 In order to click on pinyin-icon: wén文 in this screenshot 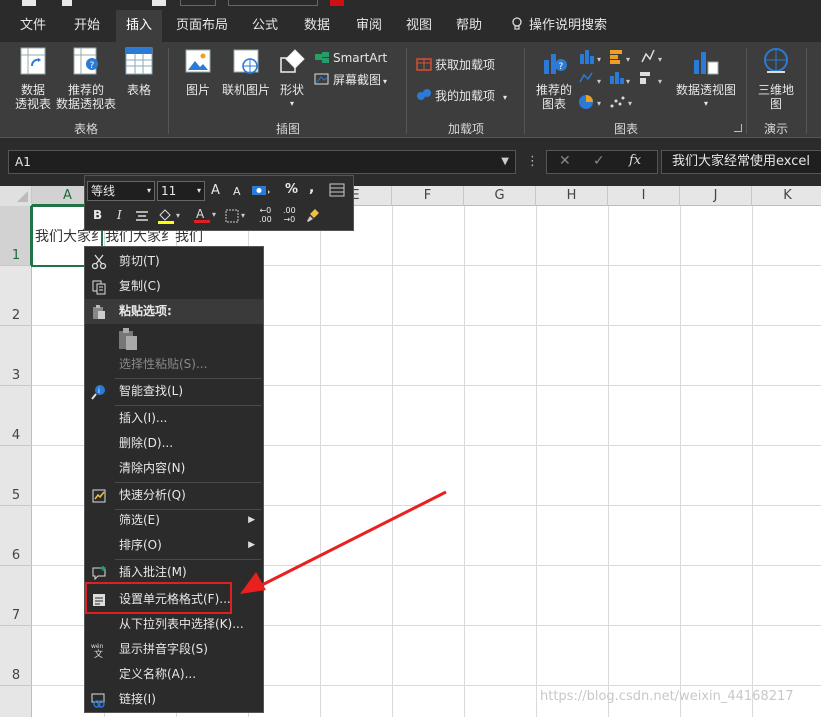, I will do `click(97, 650)`.